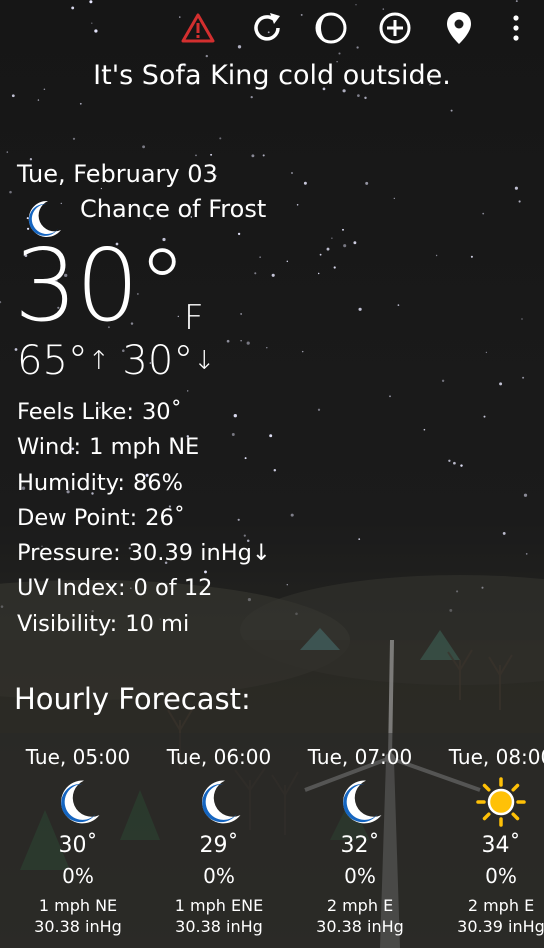 The width and height of the screenshot is (544, 948). I want to click on hourly-item: Tue, 05:00 30˚ 0% 1 mph NE 30.38 inHg, so click(78, 840).